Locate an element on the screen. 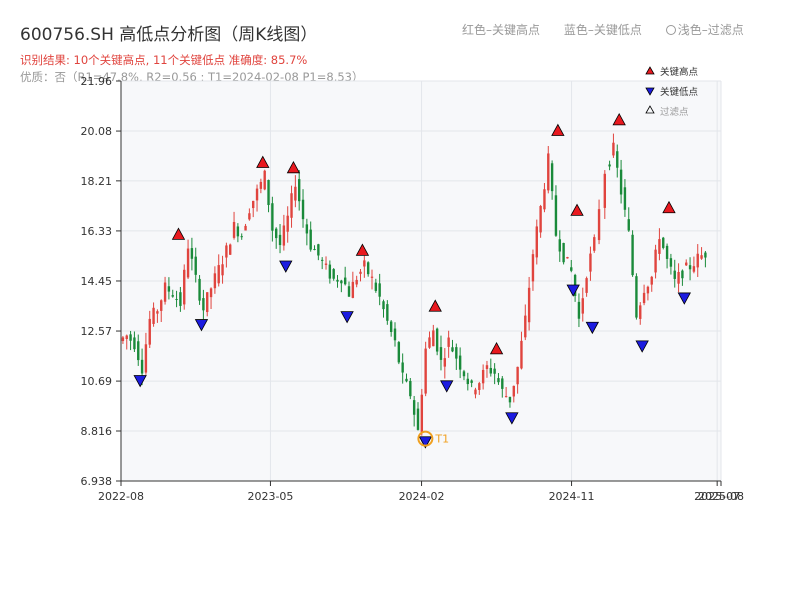 The image size is (800, 600). legend-high-icon is located at coordinates (650, 70).